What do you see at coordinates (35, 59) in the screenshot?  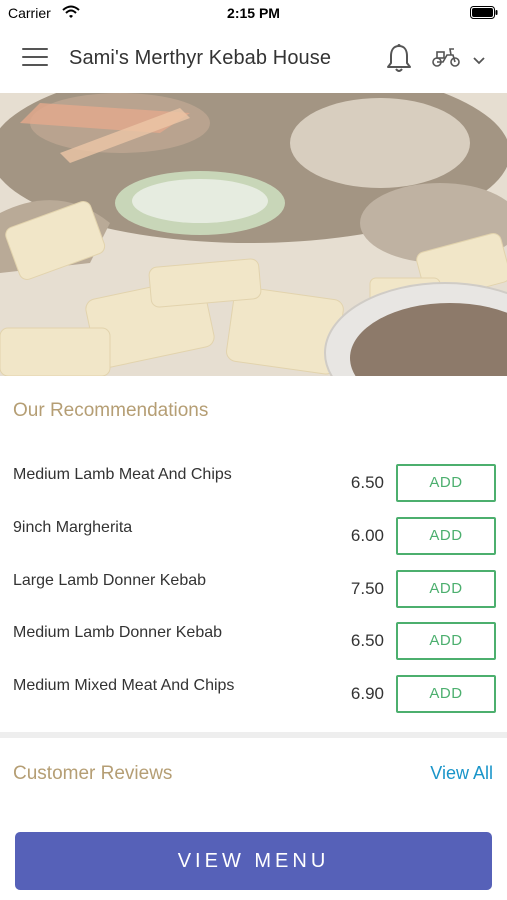 I see `menu-icon` at bounding box center [35, 59].